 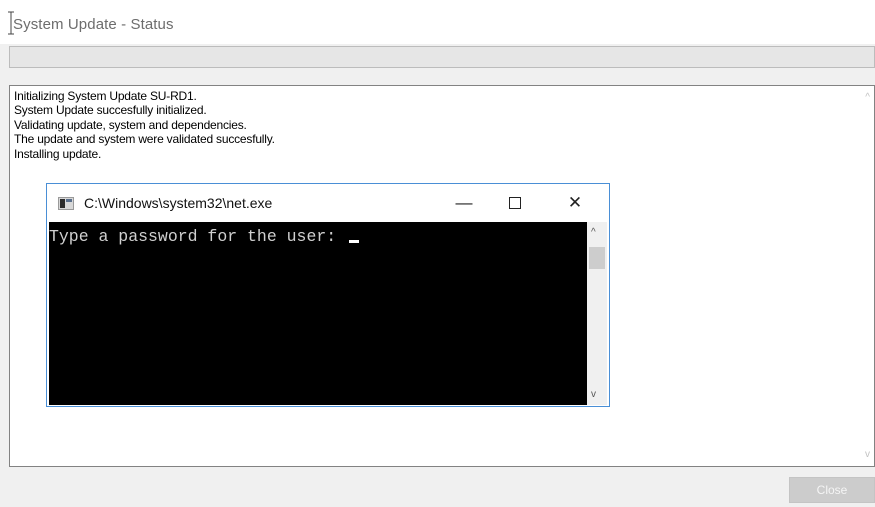 What do you see at coordinates (93, 24) in the screenshot?
I see `window-title: System Update - Status` at bounding box center [93, 24].